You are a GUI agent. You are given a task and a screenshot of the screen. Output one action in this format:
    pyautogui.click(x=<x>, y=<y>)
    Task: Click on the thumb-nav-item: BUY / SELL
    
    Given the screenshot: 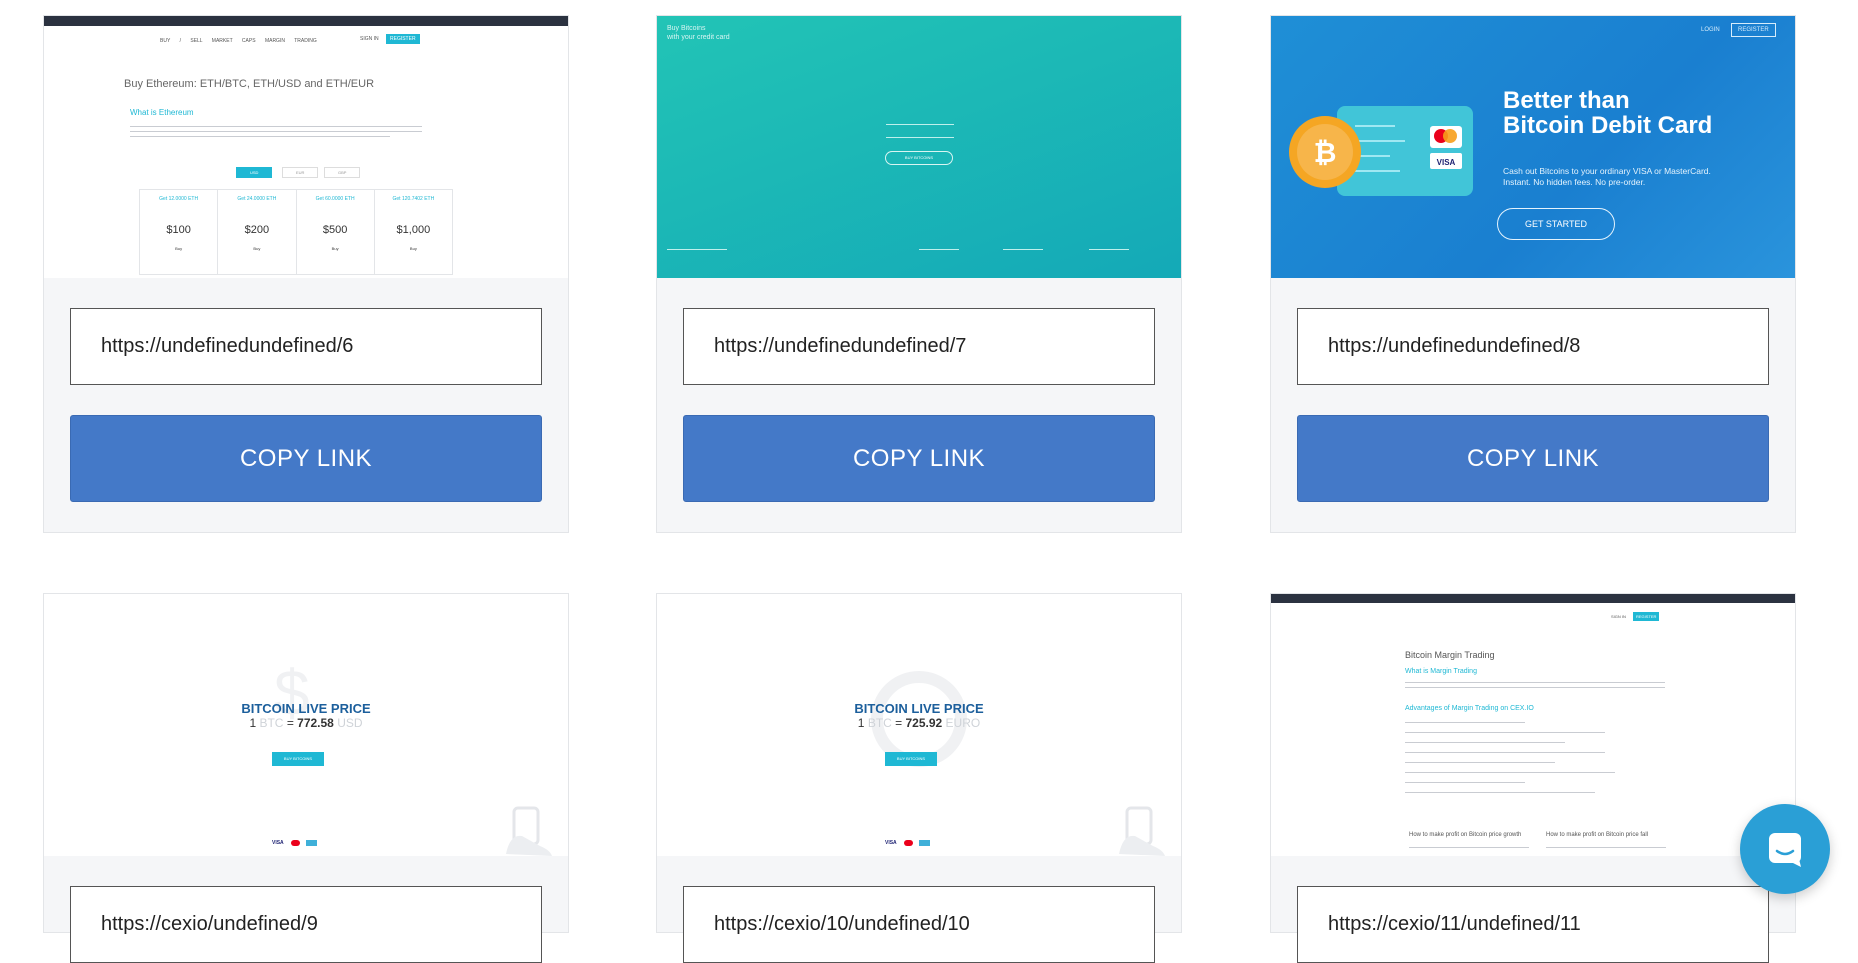 What is the action you would take?
    pyautogui.click(x=181, y=41)
    